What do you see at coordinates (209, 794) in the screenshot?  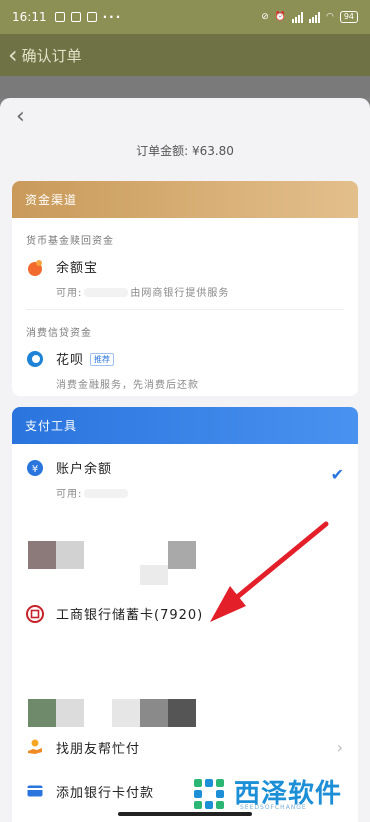 I see `watermark-logo-icon` at bounding box center [209, 794].